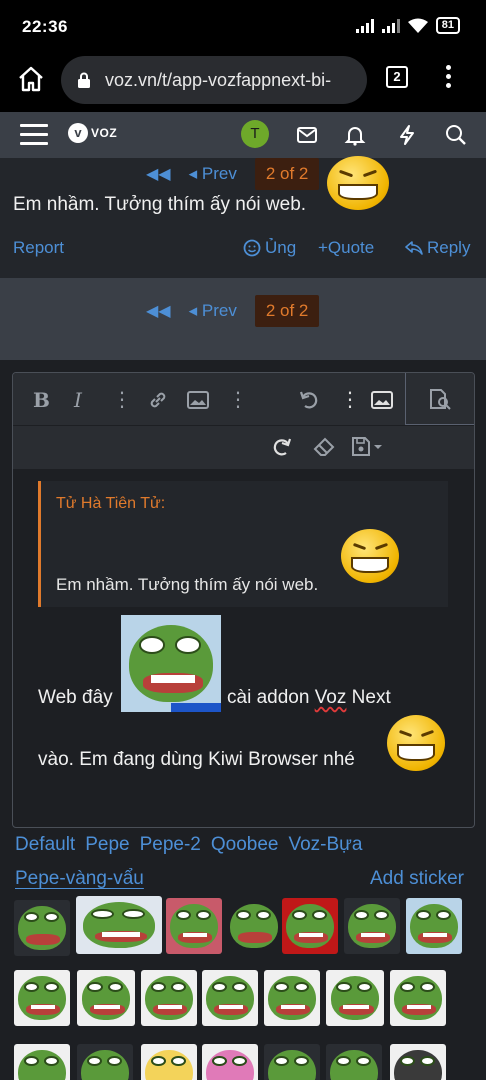  I want to click on eraser-icon, so click(324, 447).